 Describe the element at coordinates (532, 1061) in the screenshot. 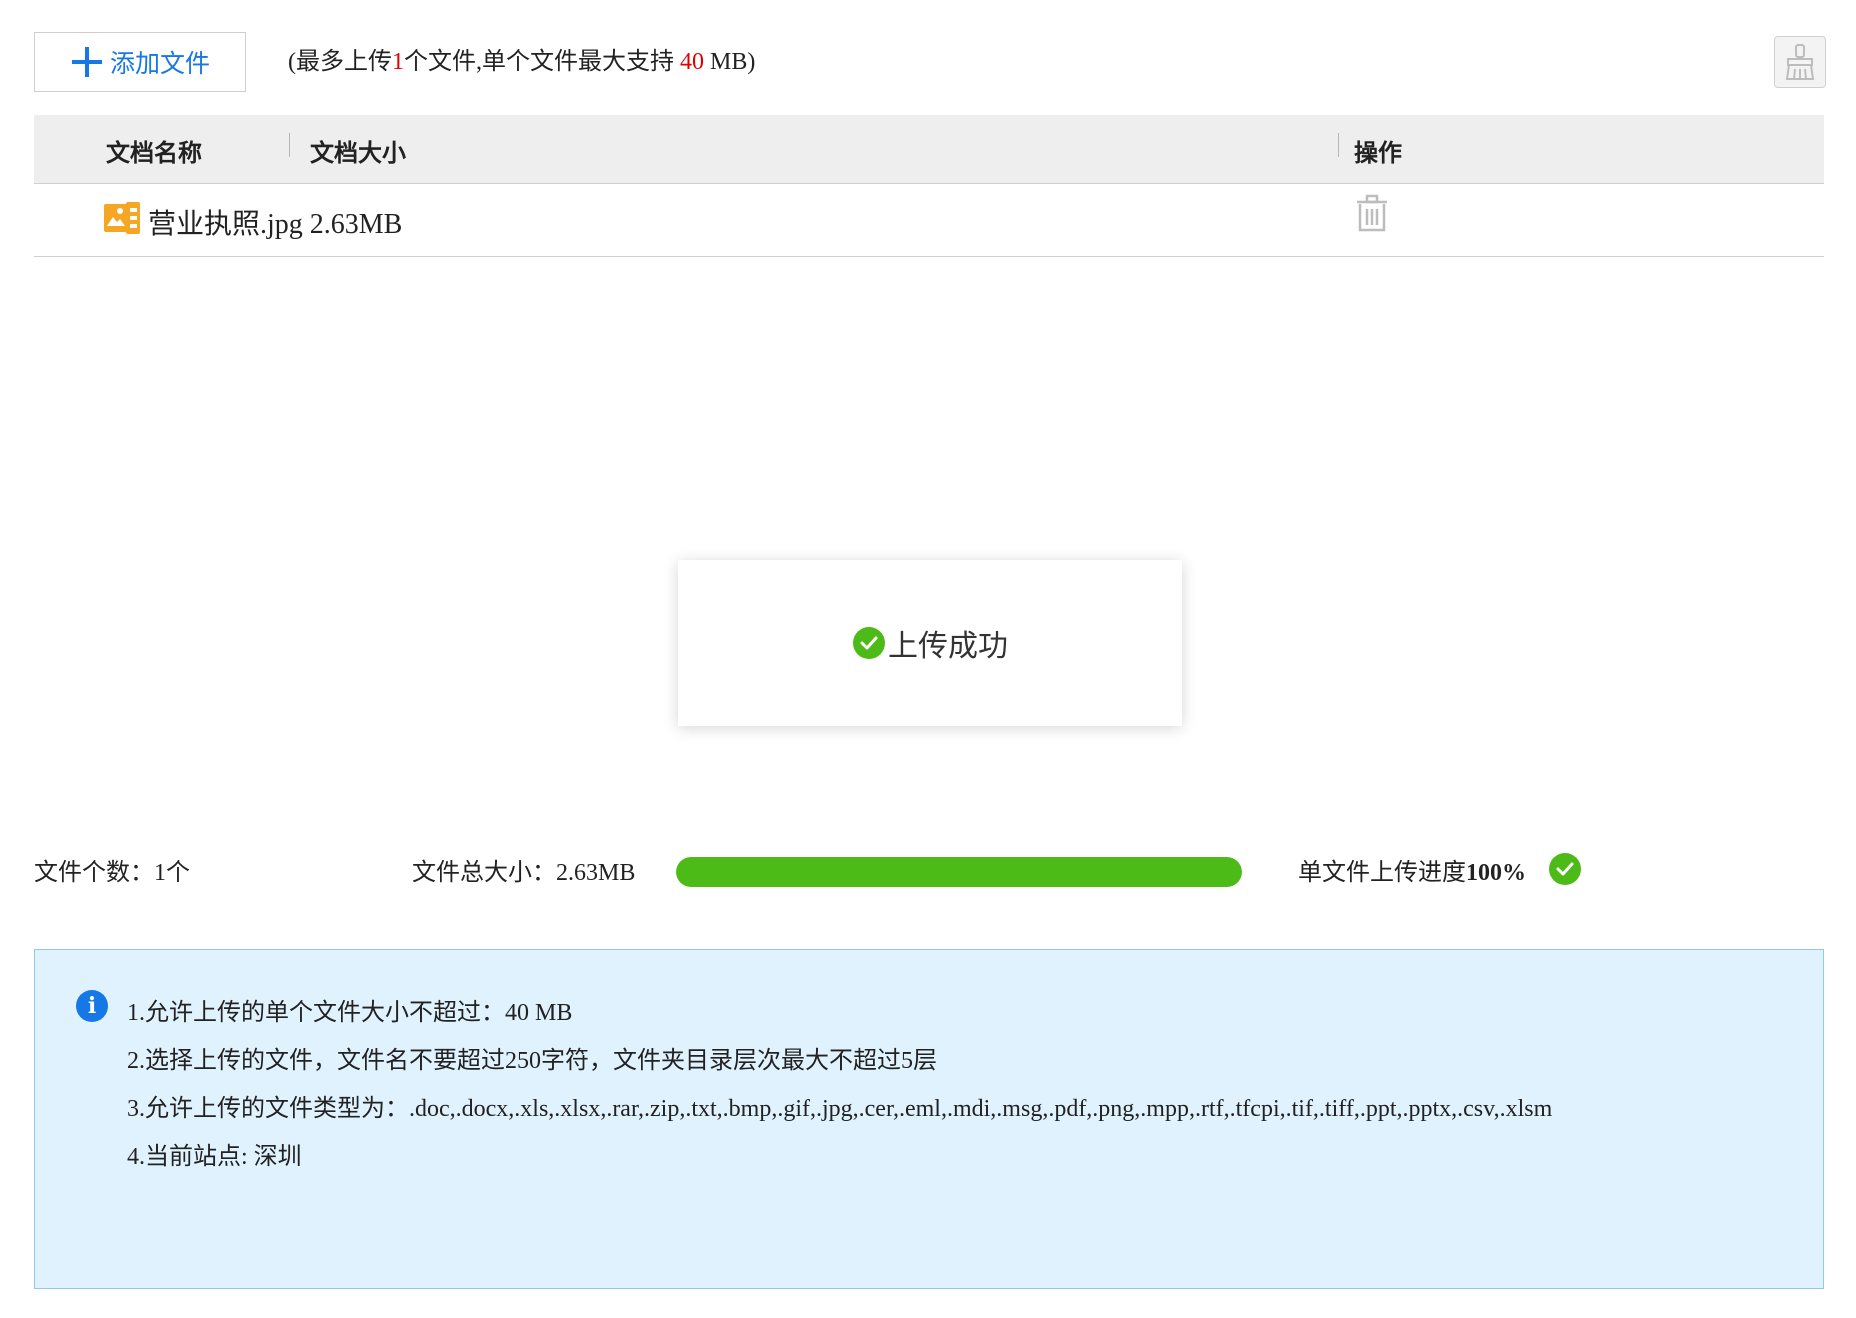

I see `rule-line: 2.选择上传的文件，文件名不要超过250字符，文件夹目录层次最大不超过5层` at that location.